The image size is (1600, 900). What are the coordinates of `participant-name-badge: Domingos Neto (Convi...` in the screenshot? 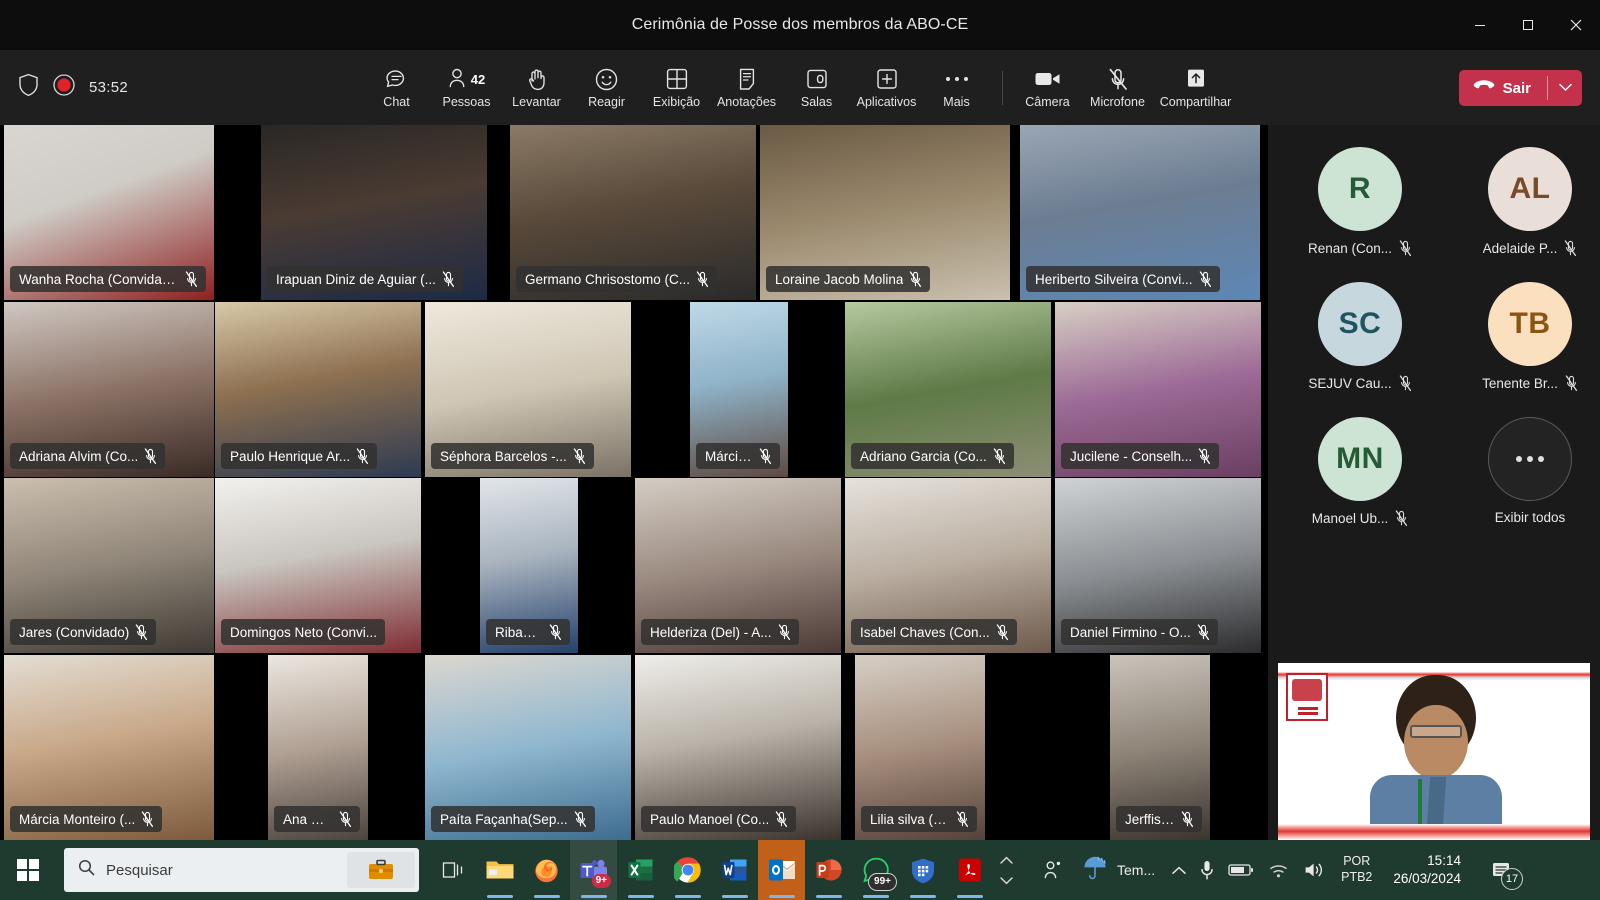 It's located at (303, 632).